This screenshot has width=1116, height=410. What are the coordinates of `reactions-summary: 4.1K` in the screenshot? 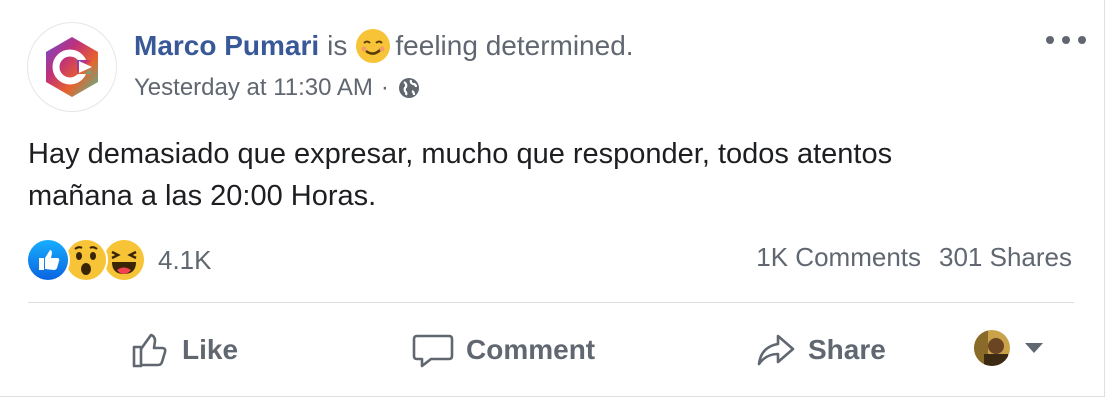 It's located at (119, 260).